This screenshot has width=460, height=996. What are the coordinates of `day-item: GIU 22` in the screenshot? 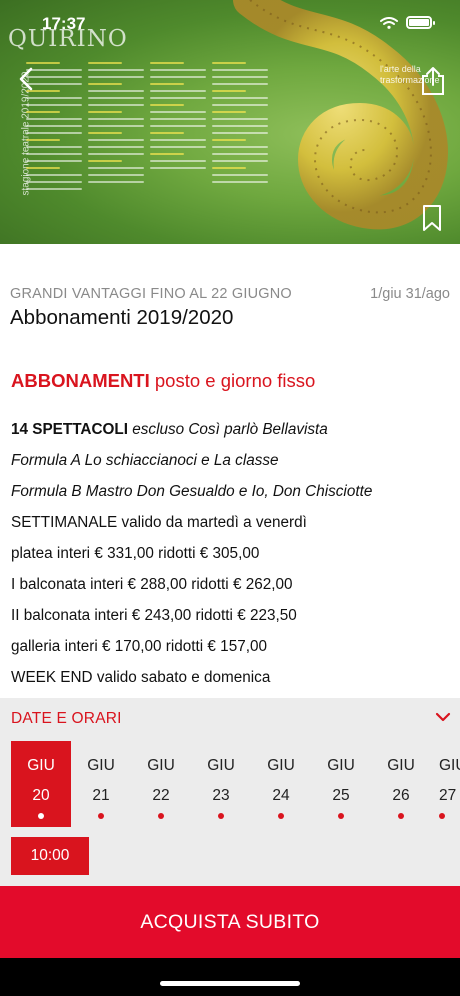 It's located at (161, 784).